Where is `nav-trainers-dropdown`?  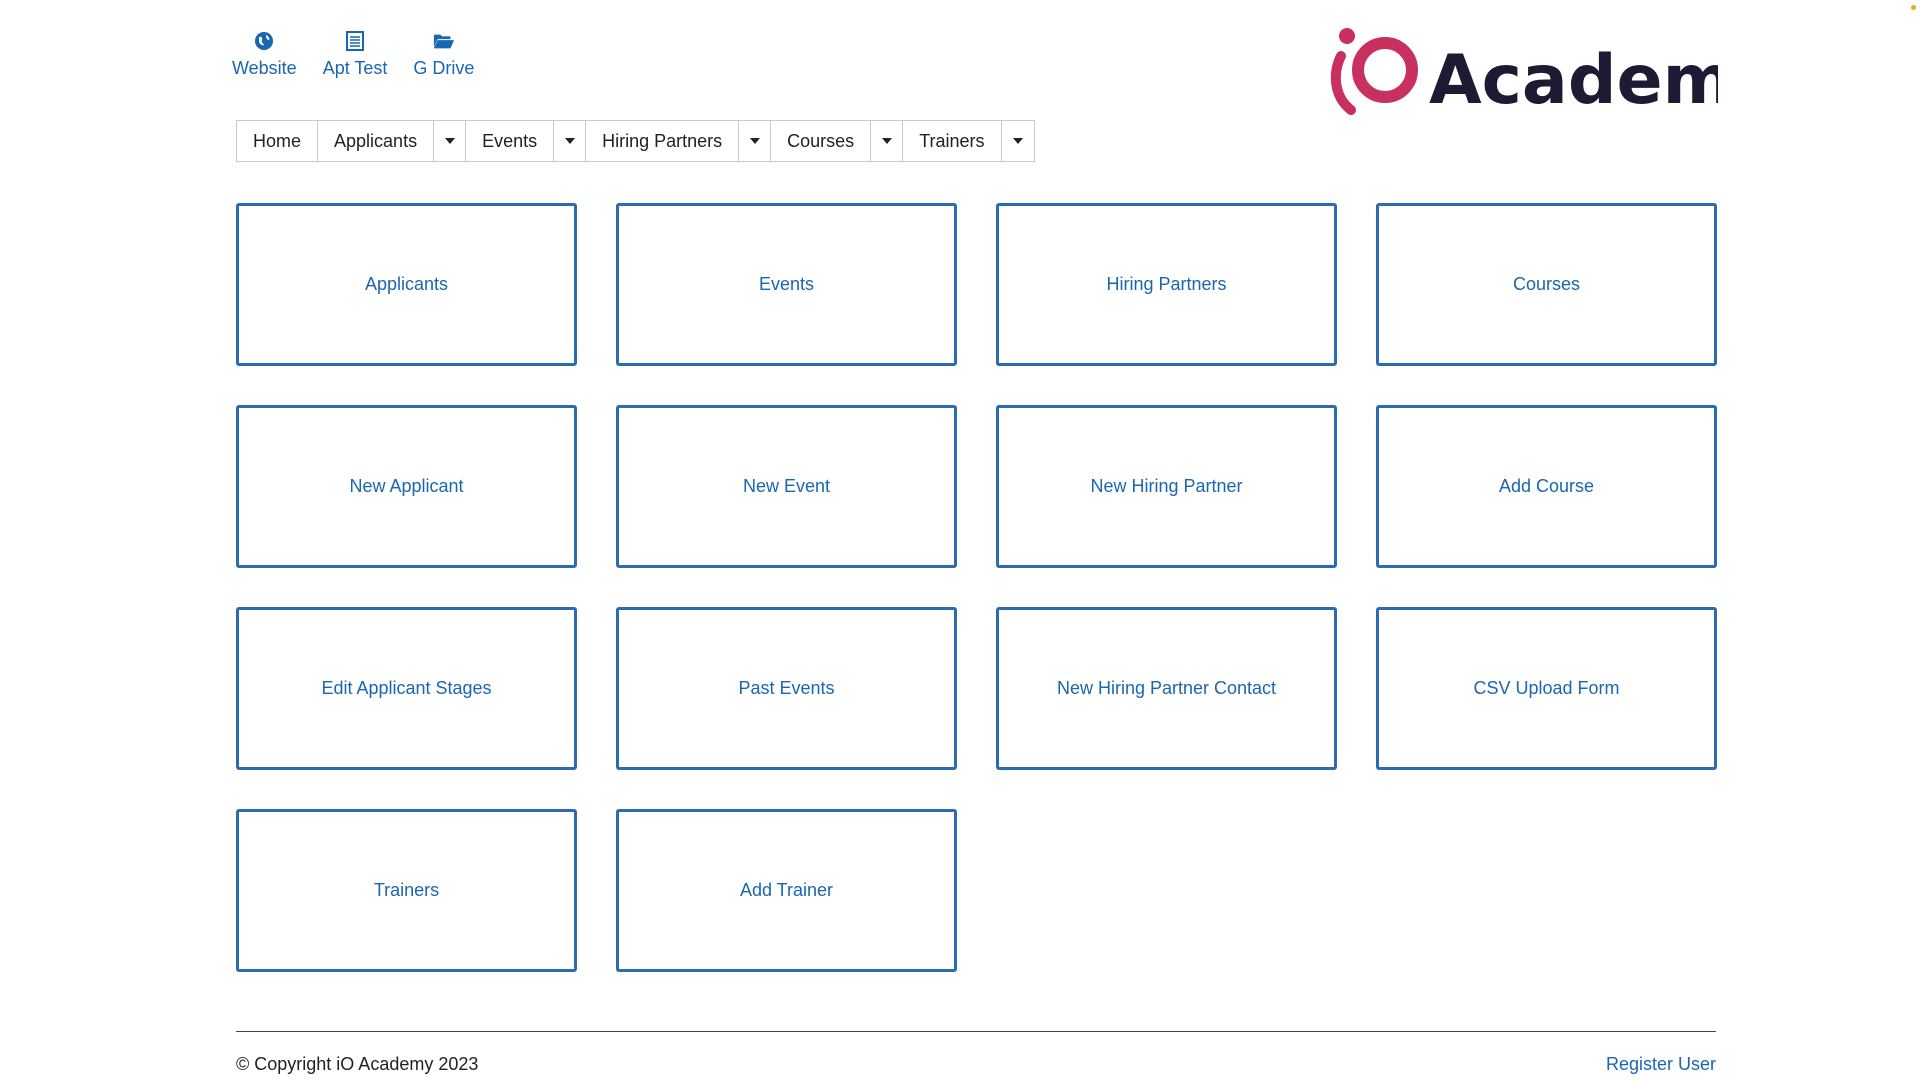 nav-trainers-dropdown is located at coordinates (1017, 141).